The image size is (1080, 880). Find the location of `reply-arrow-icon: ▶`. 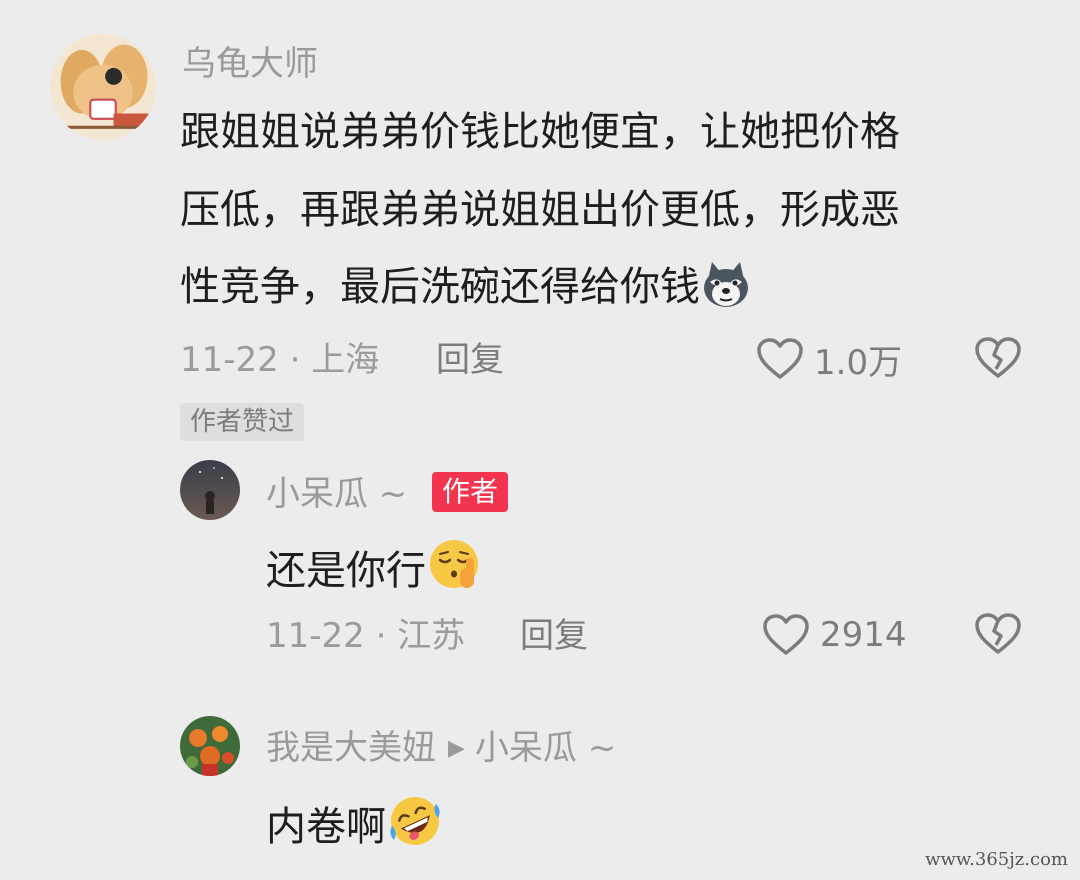

reply-arrow-icon: ▶ is located at coordinates (456, 748).